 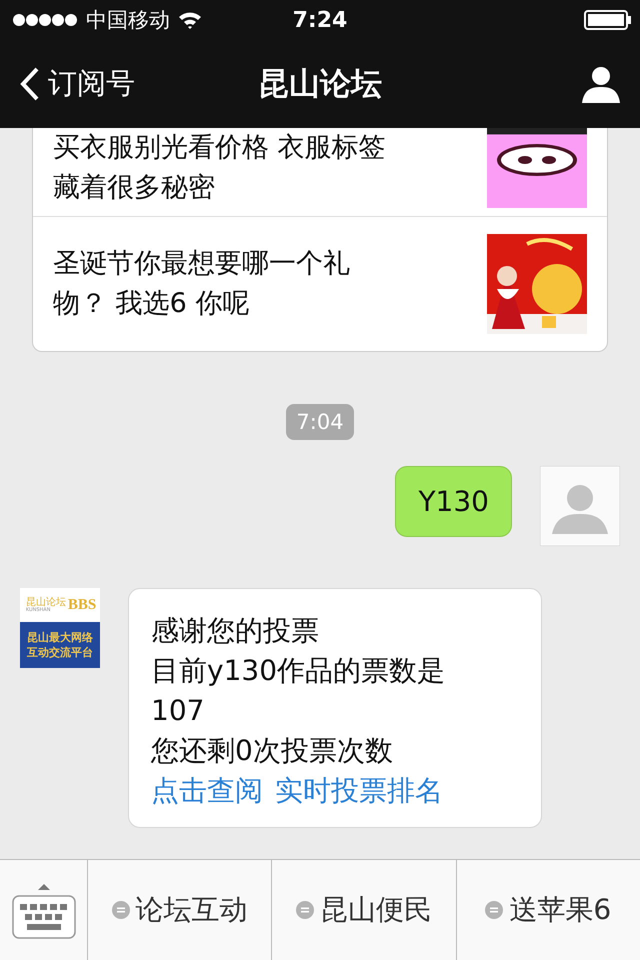 What do you see at coordinates (77, 84) in the screenshot?
I see `back-button: 订阅号` at bounding box center [77, 84].